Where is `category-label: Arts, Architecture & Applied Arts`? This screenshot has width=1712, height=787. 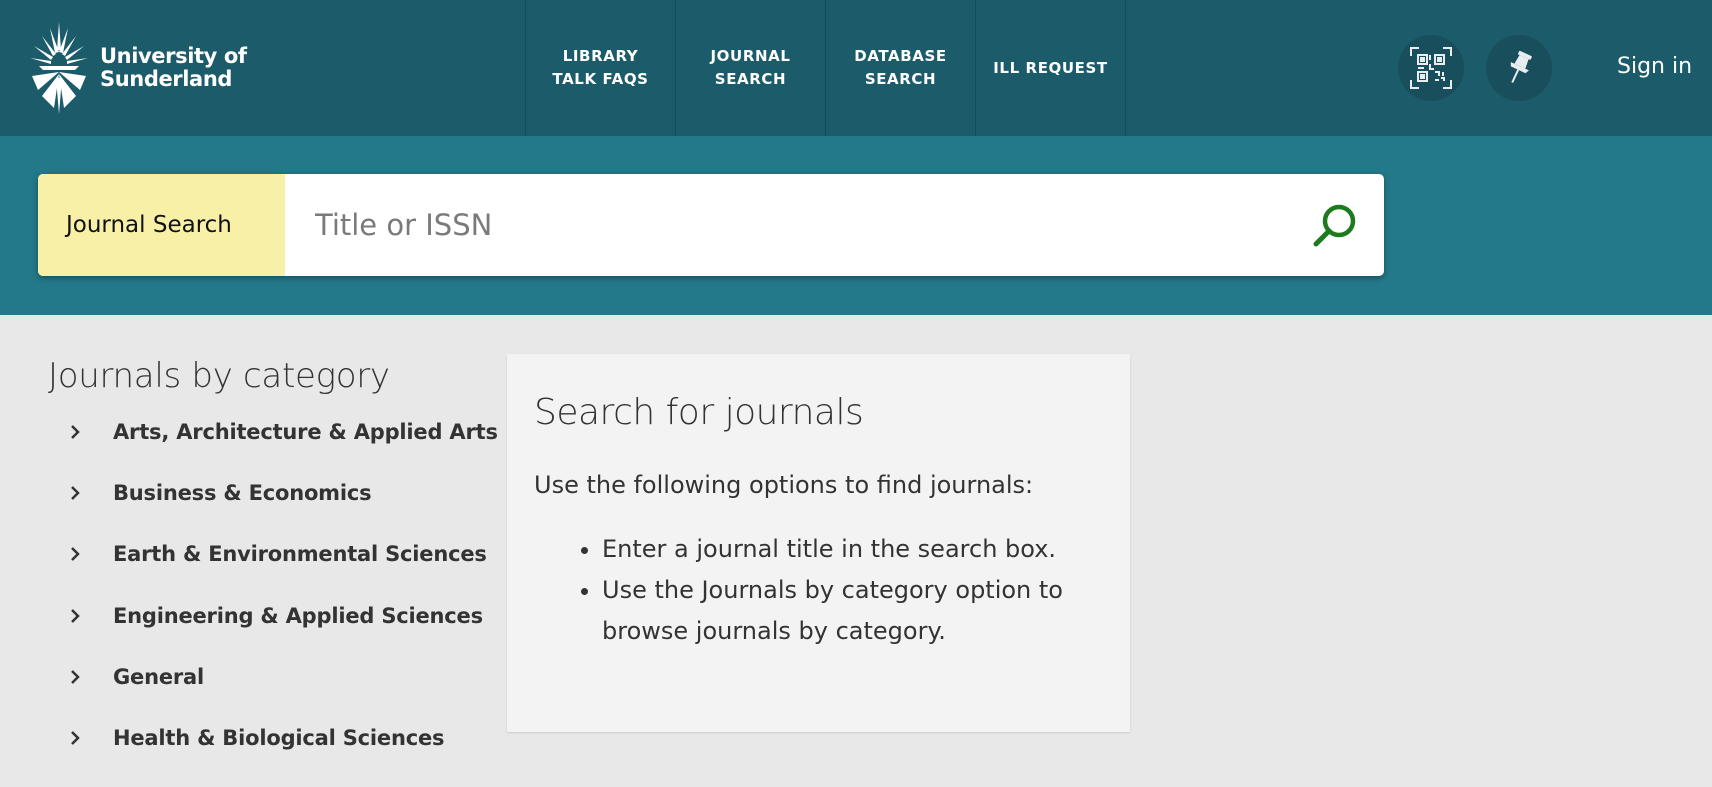 category-label: Arts, Architecture & Applied Arts is located at coordinates (305, 432).